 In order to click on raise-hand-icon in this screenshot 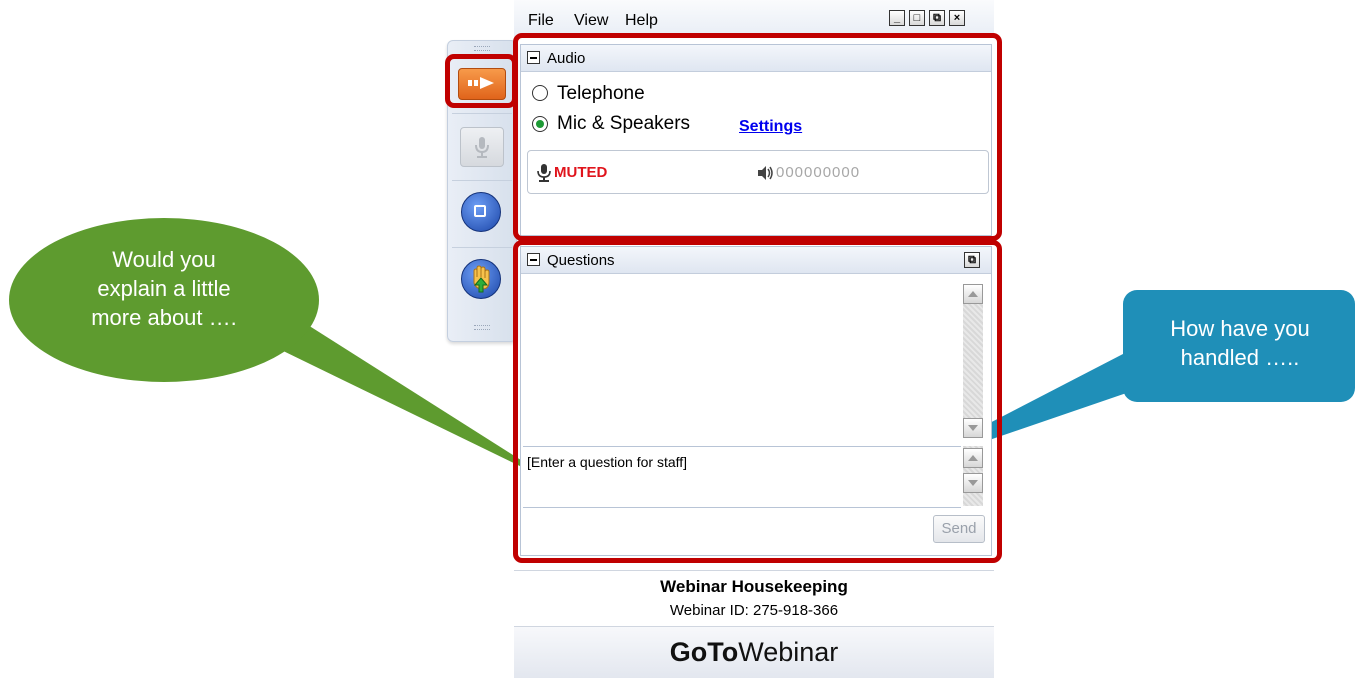, I will do `click(481, 279)`.